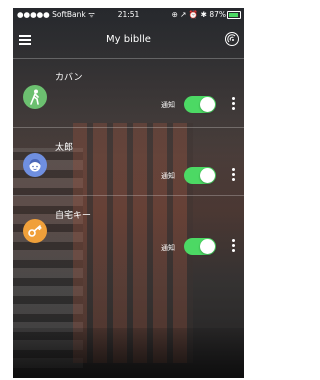 This screenshot has height=380, width=320. Describe the element at coordinates (35, 165) in the screenshot. I see `child-face-icon` at that location.